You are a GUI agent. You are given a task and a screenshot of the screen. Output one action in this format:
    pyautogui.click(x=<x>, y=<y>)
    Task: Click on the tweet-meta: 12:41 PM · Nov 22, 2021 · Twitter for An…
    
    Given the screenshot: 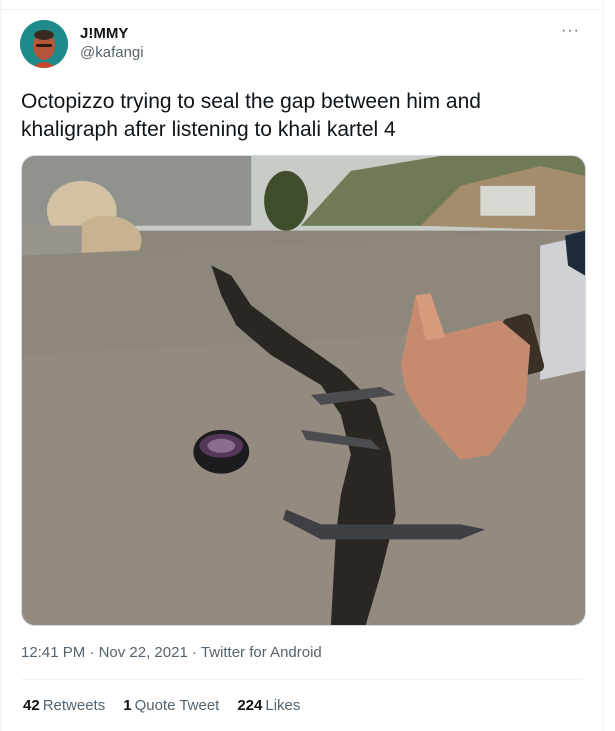 What is the action you would take?
    pyautogui.click(x=171, y=653)
    